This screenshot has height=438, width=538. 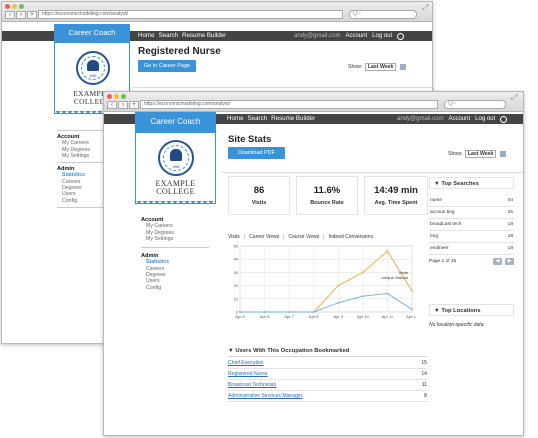 I want to click on y-tick-label: 40, so click(x=236, y=259).